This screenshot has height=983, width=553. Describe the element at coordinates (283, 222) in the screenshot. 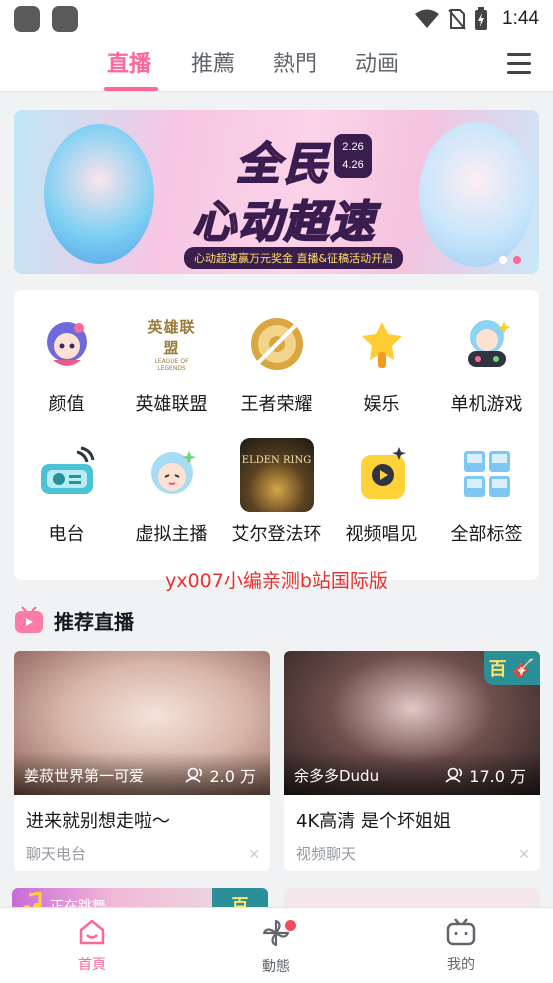

I see `banner-title-line2: 心动超速` at that location.